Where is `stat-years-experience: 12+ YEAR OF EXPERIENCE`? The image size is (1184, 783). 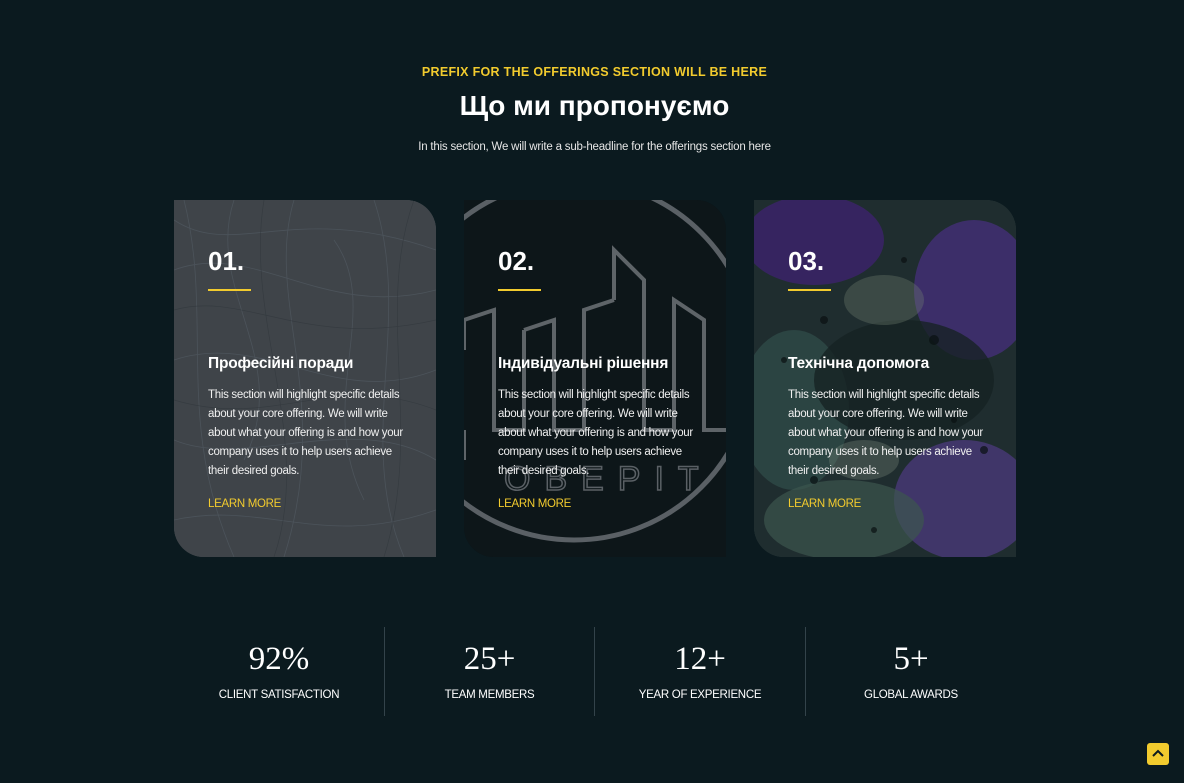
stat-years-experience: 12+ YEAR OF EXPERIENCE is located at coordinates (700, 671).